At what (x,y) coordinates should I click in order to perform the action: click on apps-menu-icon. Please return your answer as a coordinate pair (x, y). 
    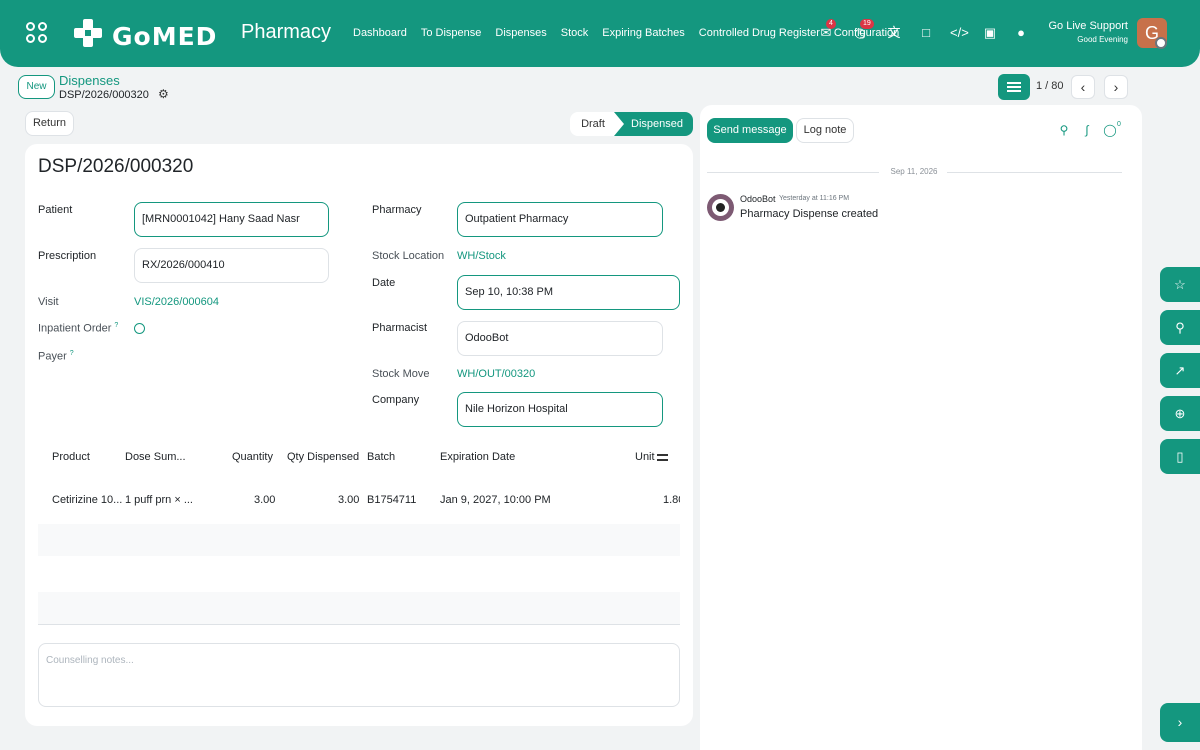
    Looking at the image, I should click on (37, 33).